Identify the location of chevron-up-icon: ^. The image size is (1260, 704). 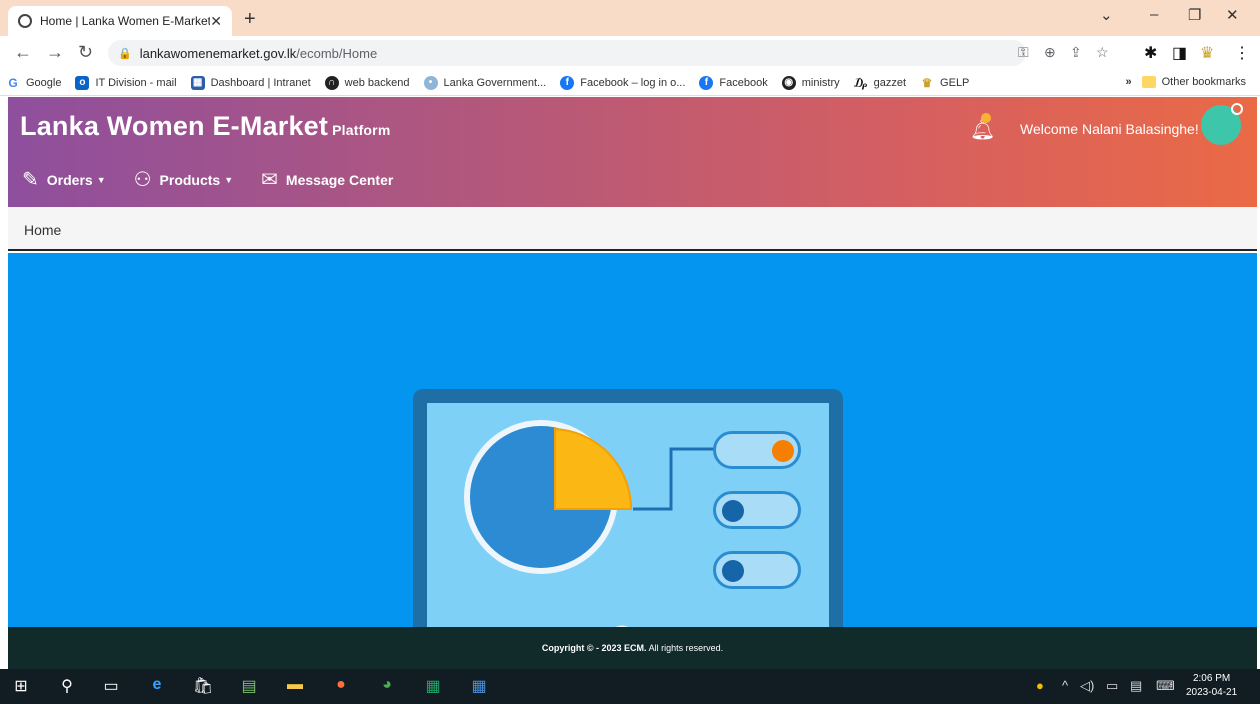
(1065, 685).